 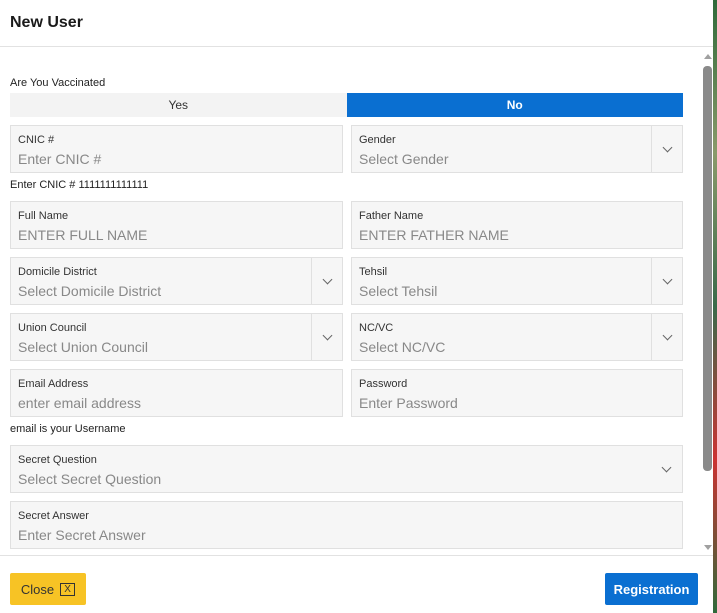 What do you see at coordinates (46, 22) in the screenshot?
I see `dialog-title: New User` at bounding box center [46, 22].